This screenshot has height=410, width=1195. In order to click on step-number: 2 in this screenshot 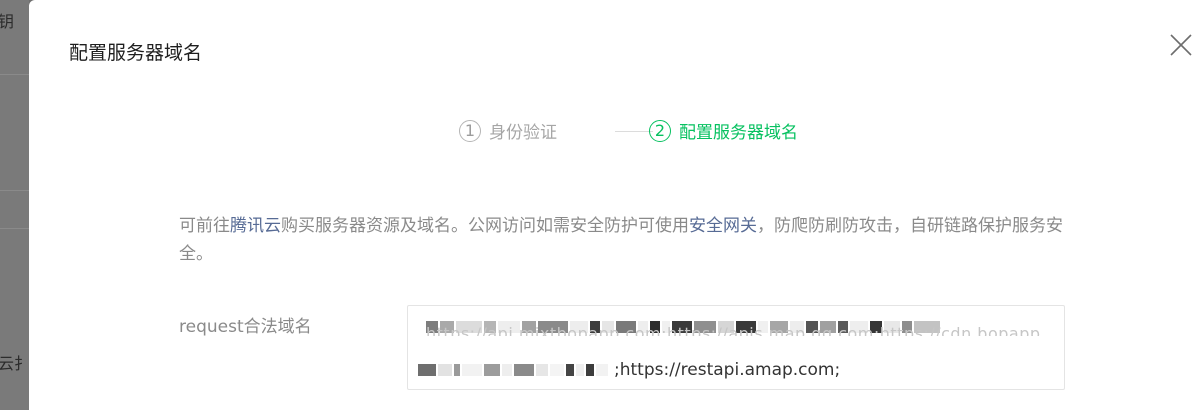, I will do `click(660, 130)`.